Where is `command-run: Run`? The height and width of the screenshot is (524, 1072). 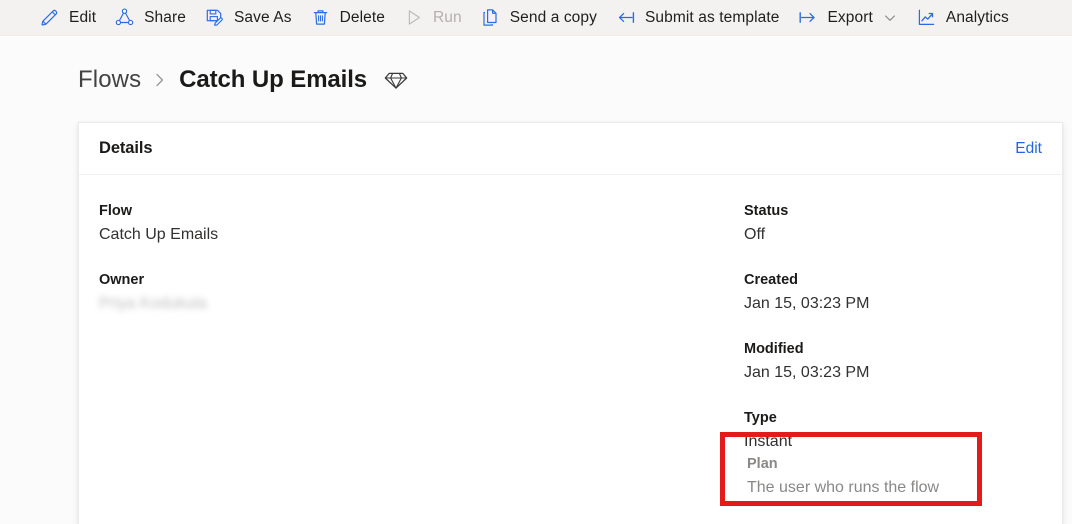 command-run: Run is located at coordinates (432, 17).